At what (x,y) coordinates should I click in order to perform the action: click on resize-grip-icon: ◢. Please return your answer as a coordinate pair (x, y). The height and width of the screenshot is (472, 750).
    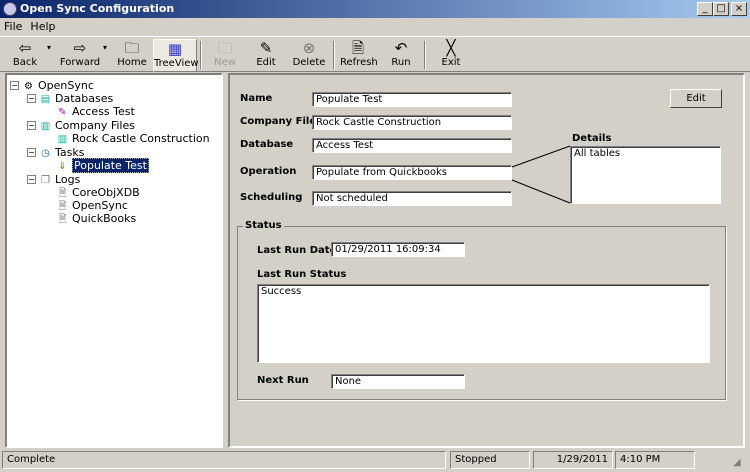
    Looking at the image, I should click on (737, 462).